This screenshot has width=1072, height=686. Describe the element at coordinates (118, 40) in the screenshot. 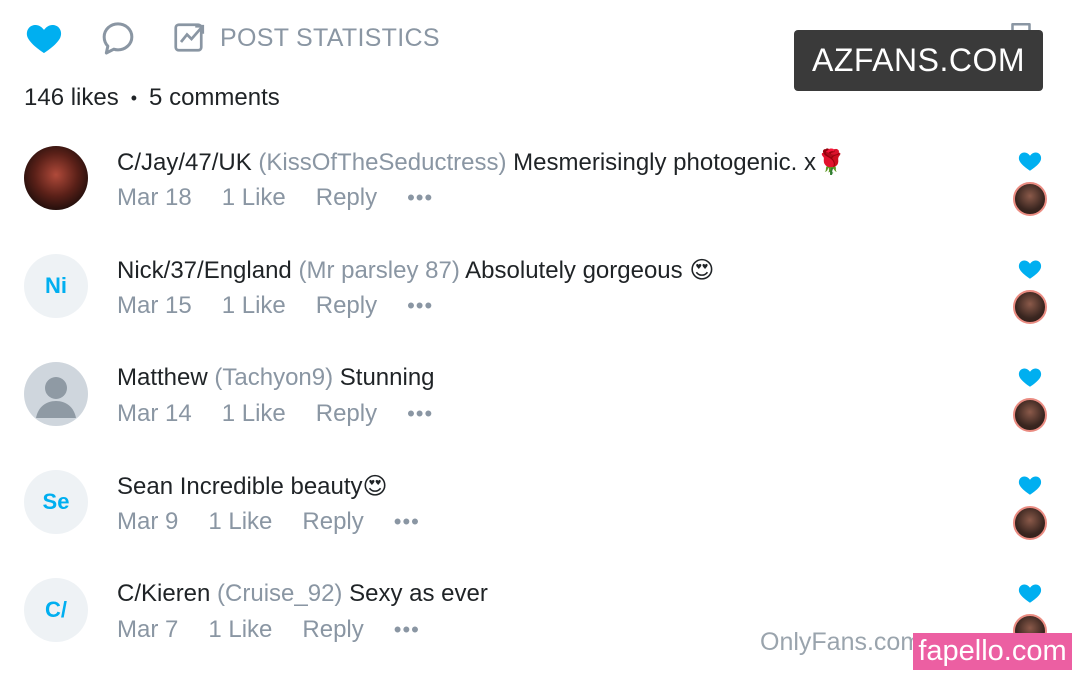

I see `comment-icon` at that location.